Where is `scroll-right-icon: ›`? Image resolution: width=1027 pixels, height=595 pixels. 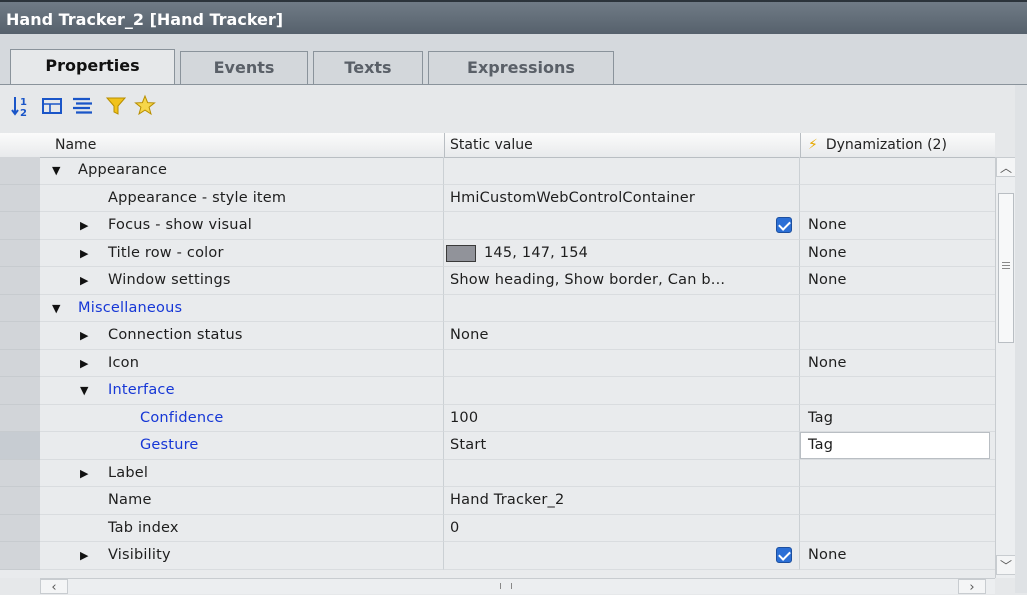 scroll-right-icon: › is located at coordinates (972, 587).